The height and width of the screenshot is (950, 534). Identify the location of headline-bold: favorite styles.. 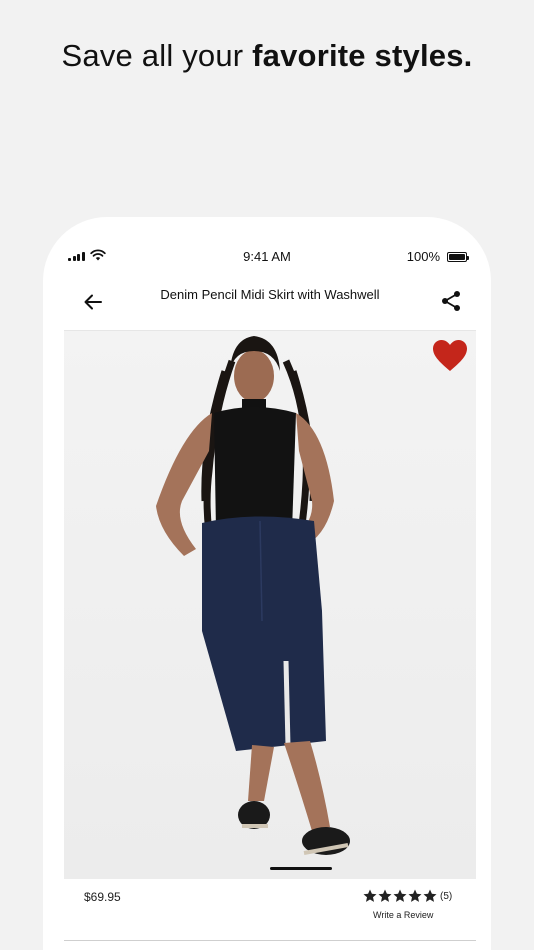
(362, 55).